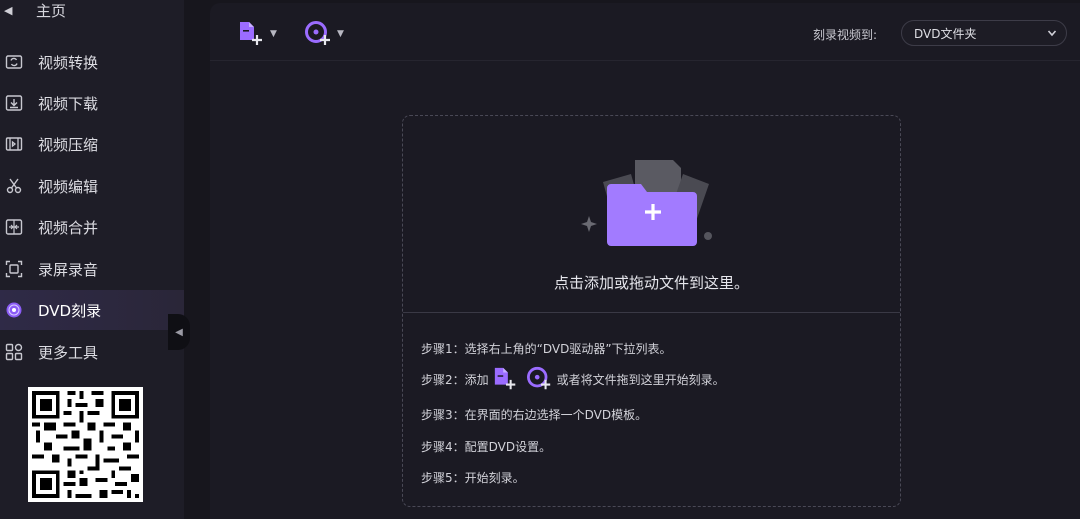 The width and height of the screenshot is (1080, 519). I want to click on sidebar-item-video-download: 视频下载, so click(92, 103).